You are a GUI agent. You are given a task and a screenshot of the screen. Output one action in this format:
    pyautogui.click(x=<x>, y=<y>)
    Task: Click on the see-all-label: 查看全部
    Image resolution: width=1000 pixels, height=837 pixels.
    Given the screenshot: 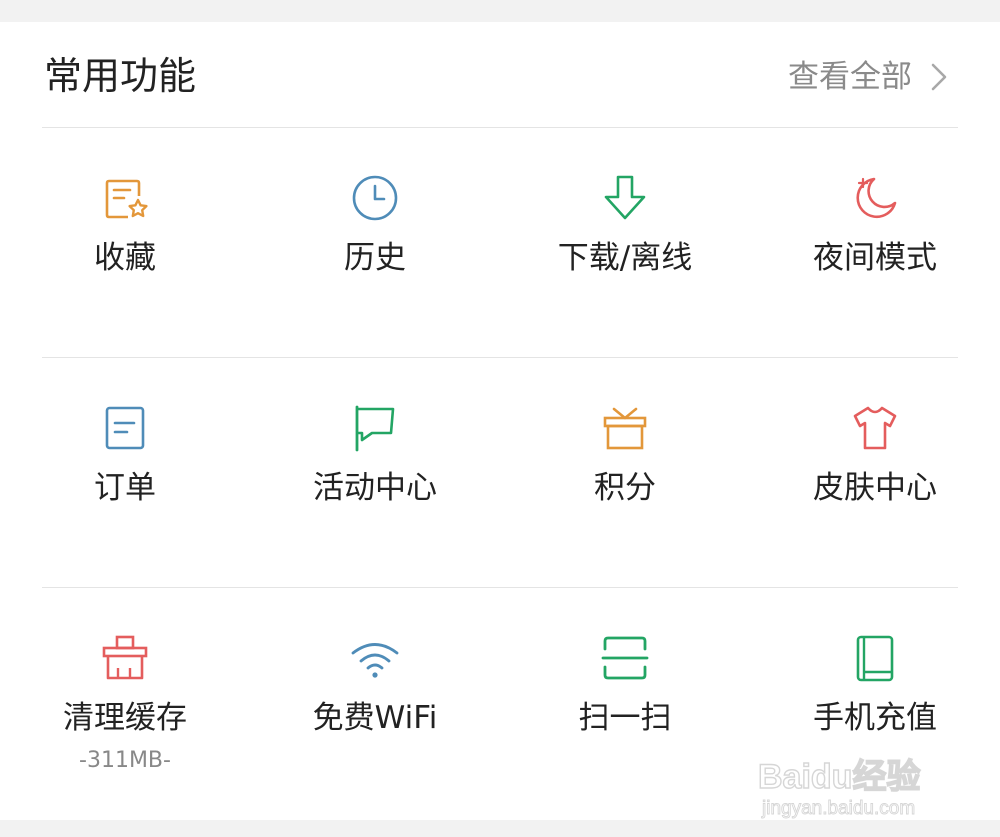 What is the action you would take?
    pyautogui.click(x=850, y=77)
    